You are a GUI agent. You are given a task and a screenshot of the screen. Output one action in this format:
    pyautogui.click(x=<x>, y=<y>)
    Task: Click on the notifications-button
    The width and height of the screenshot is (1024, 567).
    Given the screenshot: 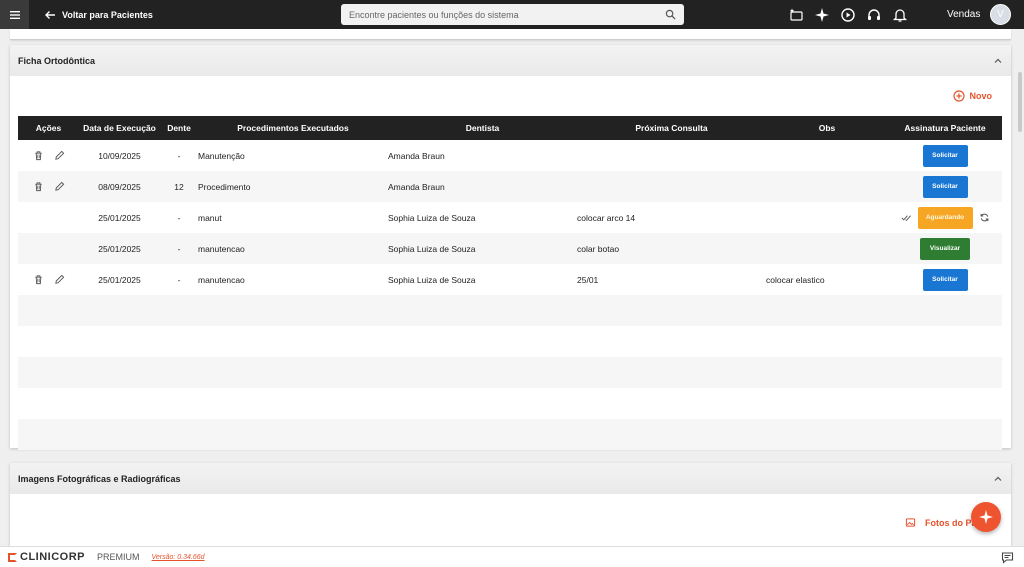 What is the action you would take?
    pyautogui.click(x=899, y=14)
    